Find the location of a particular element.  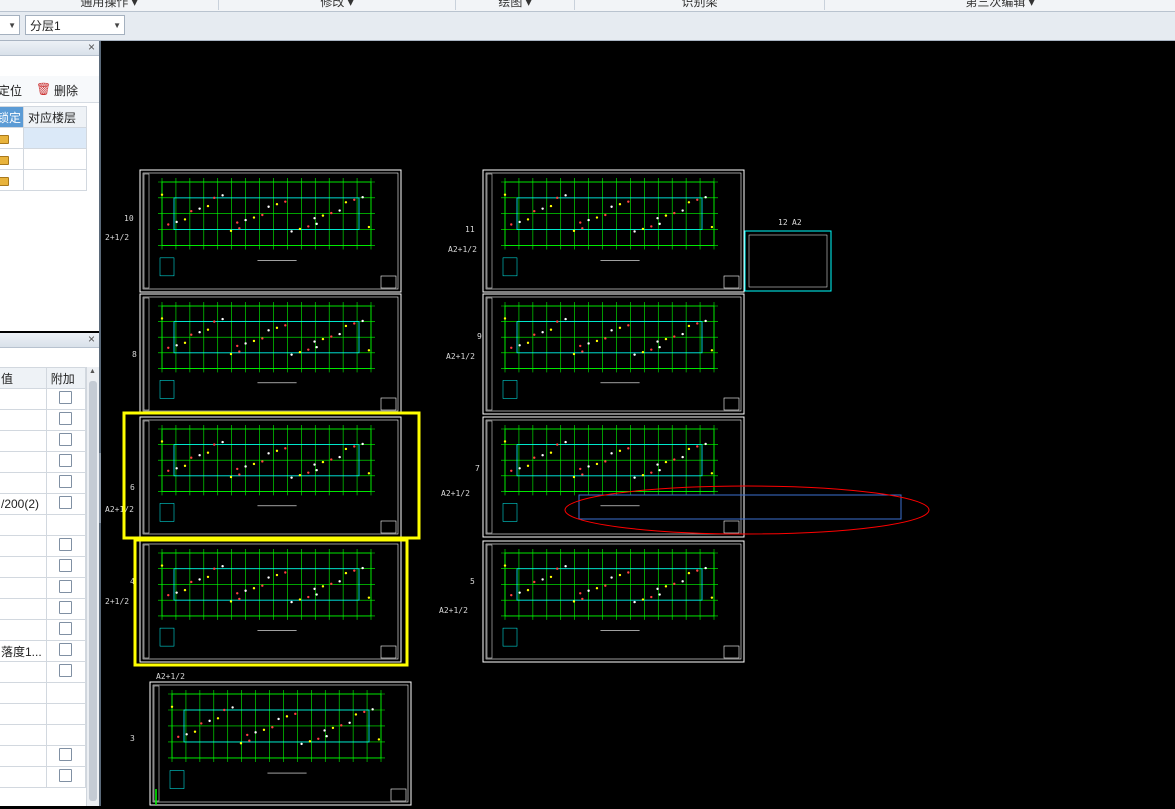

scroll-up-icon: ▲ is located at coordinates (92, 371).